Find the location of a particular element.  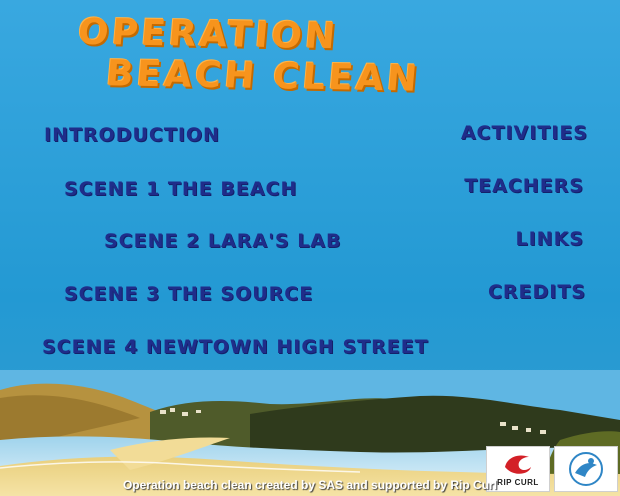

menu-link-scene-4: Scene 4 Newtown High Street is located at coordinates (235, 347).